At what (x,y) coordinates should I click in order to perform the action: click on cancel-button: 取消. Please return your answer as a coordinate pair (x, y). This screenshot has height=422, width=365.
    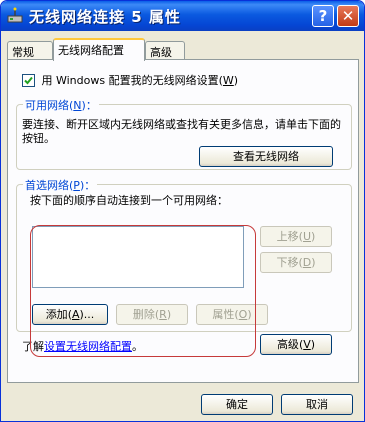
    Looking at the image, I should click on (317, 404).